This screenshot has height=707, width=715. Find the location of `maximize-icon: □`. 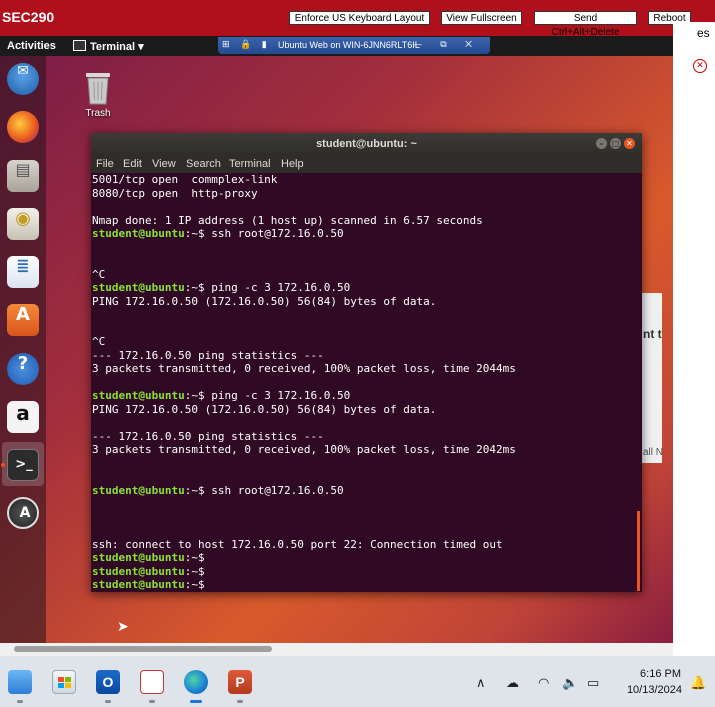

maximize-icon: □ is located at coordinates (615, 143).